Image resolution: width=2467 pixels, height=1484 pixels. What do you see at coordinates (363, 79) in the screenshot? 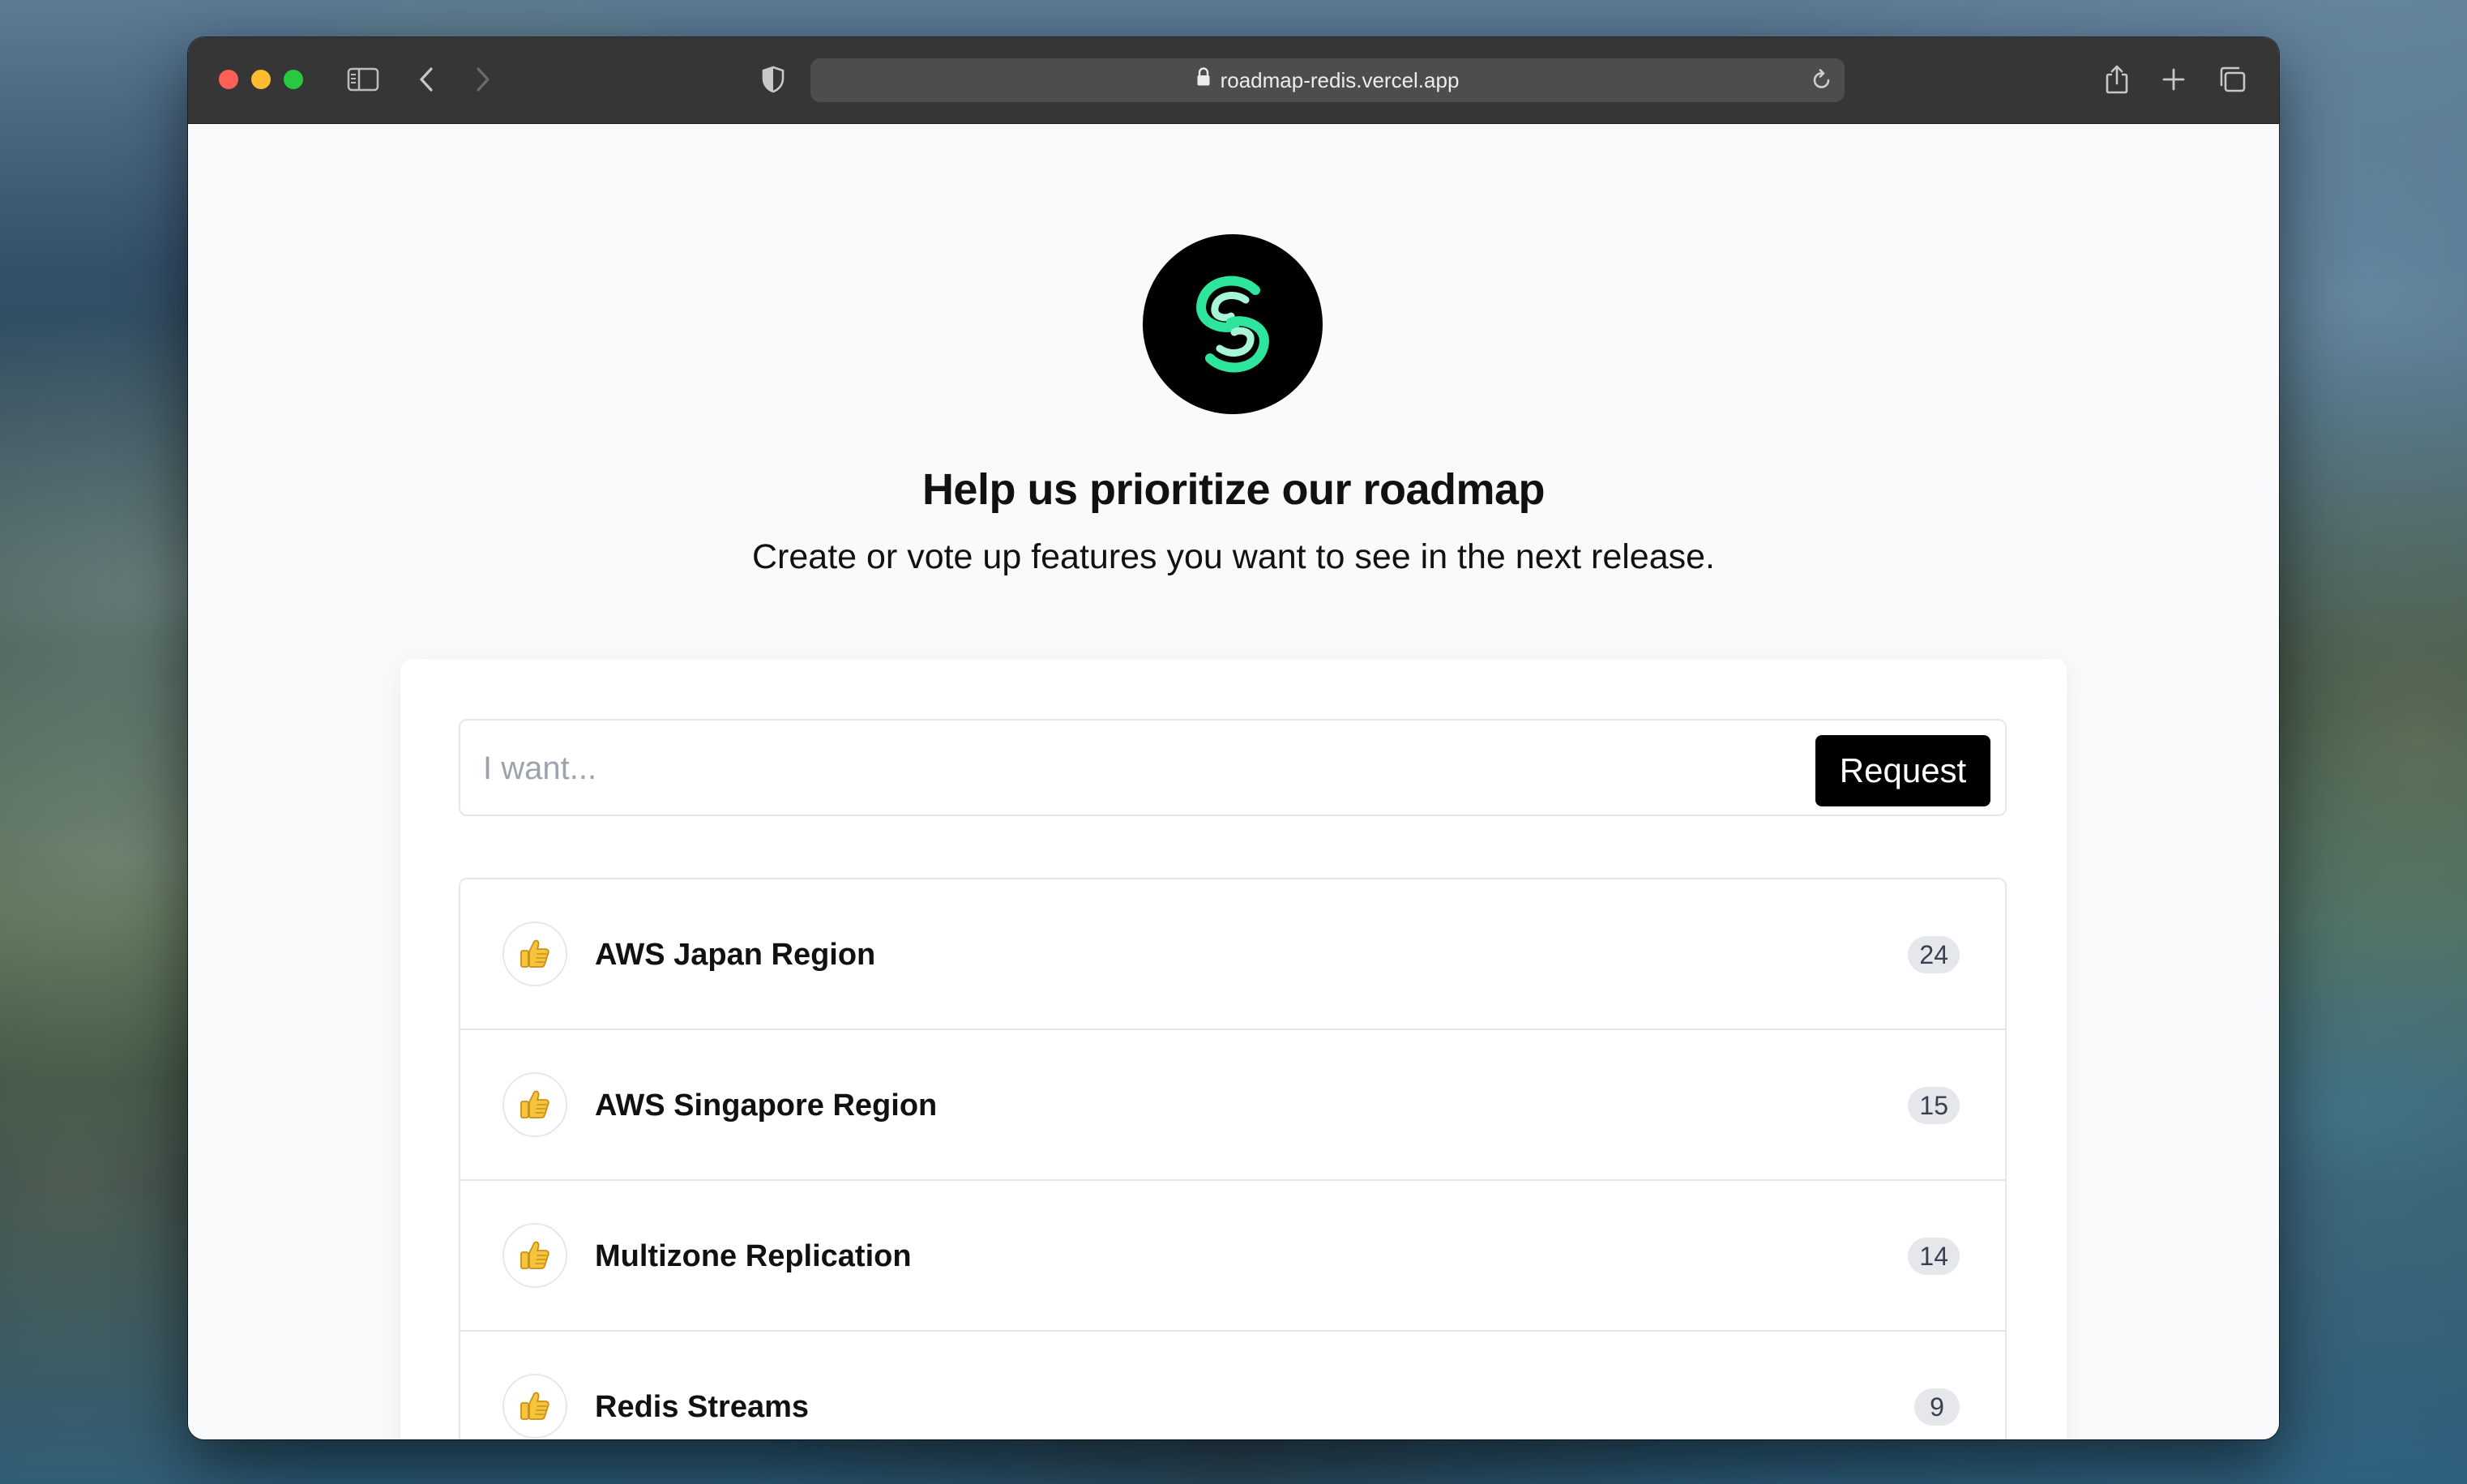
I see `sidebar-toggle-icon` at bounding box center [363, 79].